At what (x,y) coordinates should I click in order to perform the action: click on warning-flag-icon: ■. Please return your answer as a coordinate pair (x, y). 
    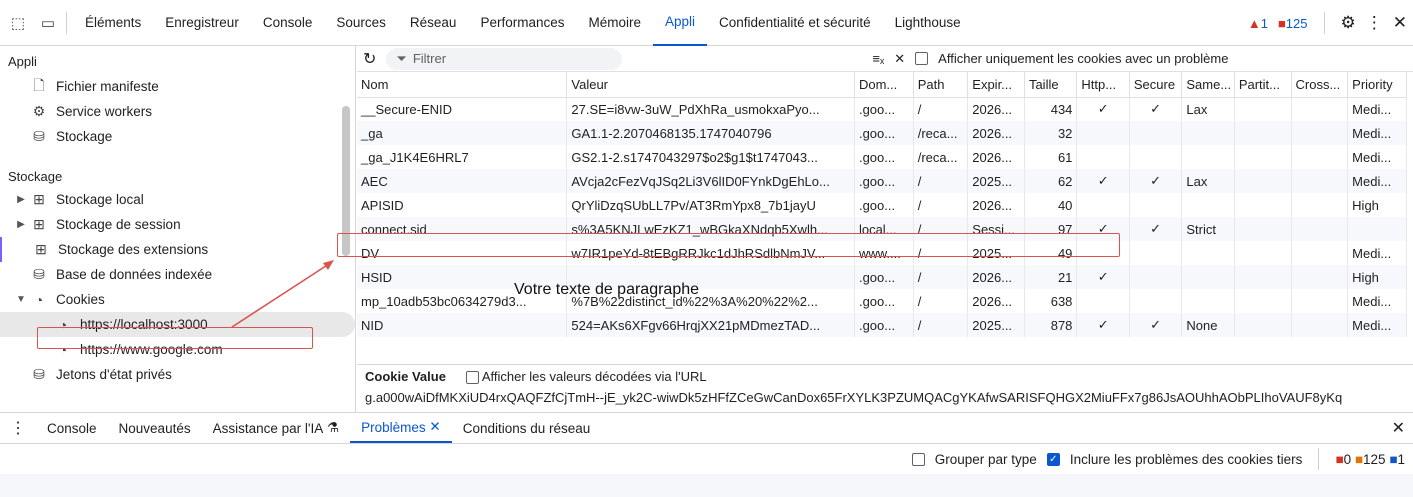
    Looking at the image, I should click on (1359, 459).